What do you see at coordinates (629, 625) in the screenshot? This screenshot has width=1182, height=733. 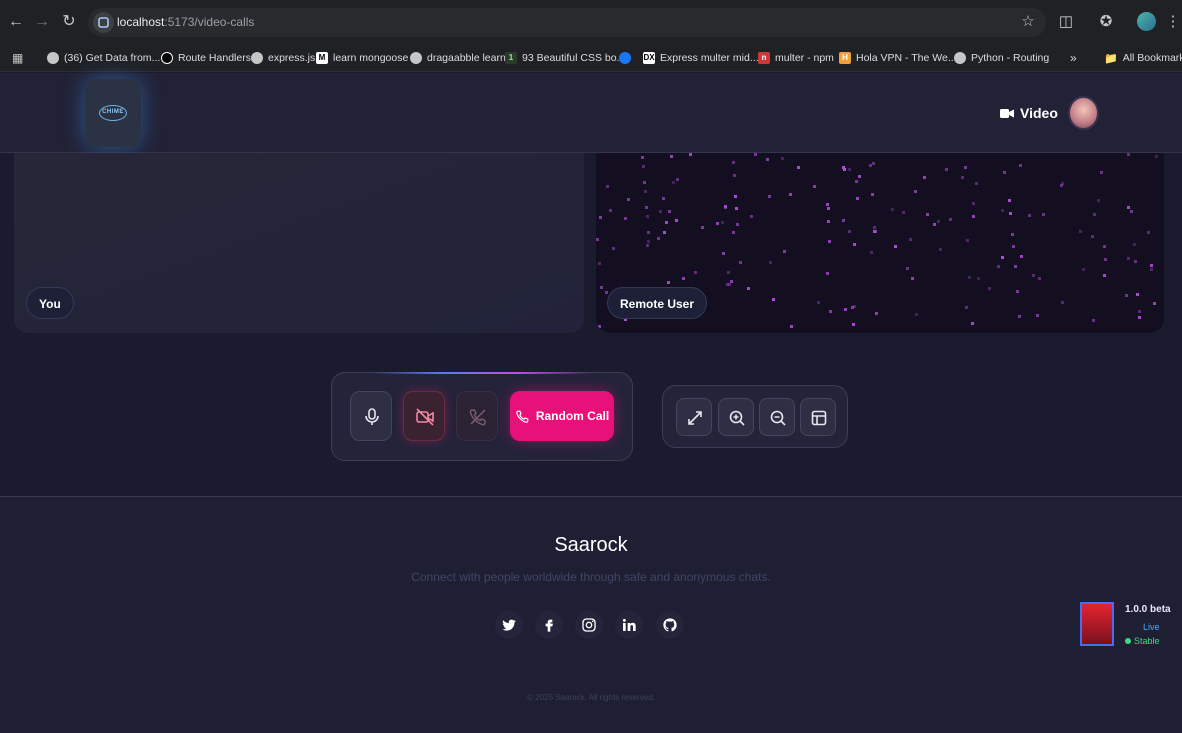 I see `linkedin-link` at bounding box center [629, 625].